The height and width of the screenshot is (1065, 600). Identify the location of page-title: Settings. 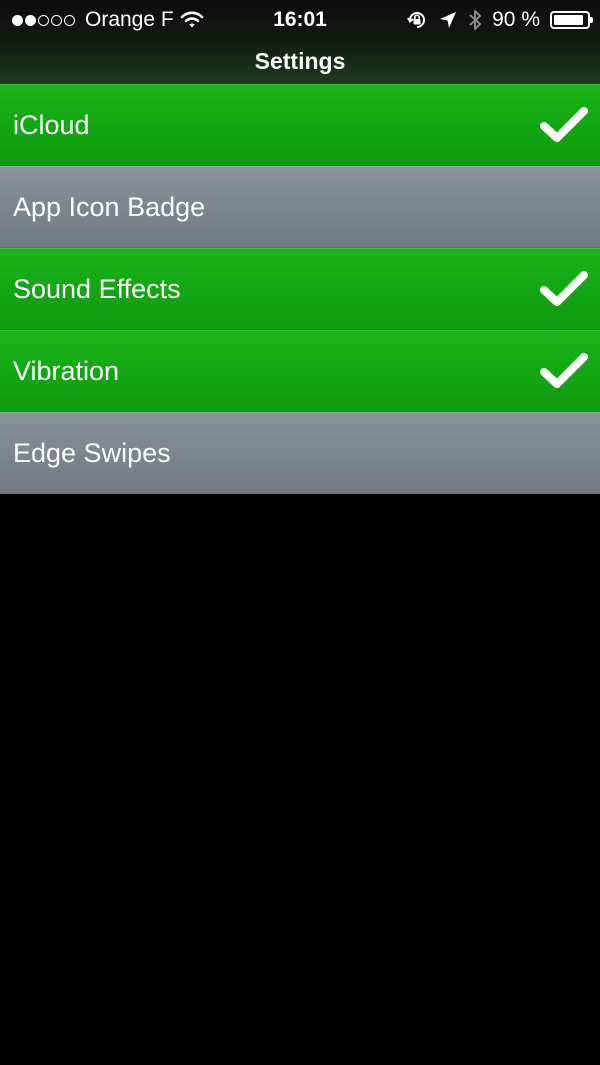
(300, 61).